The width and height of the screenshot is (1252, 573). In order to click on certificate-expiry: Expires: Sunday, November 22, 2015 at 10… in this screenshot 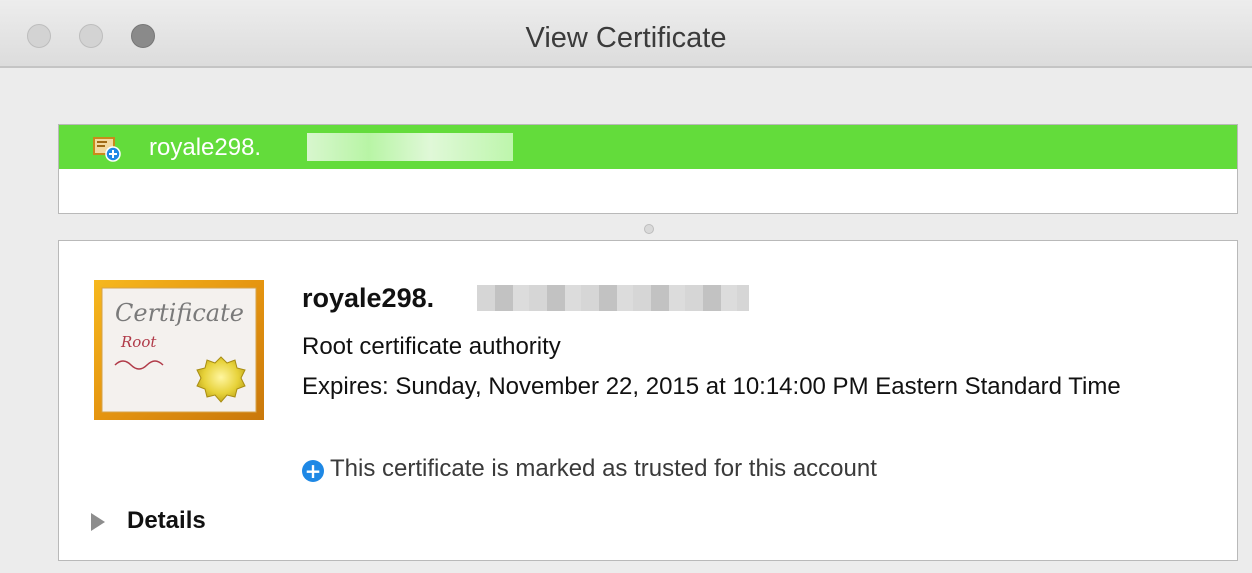, I will do `click(711, 386)`.